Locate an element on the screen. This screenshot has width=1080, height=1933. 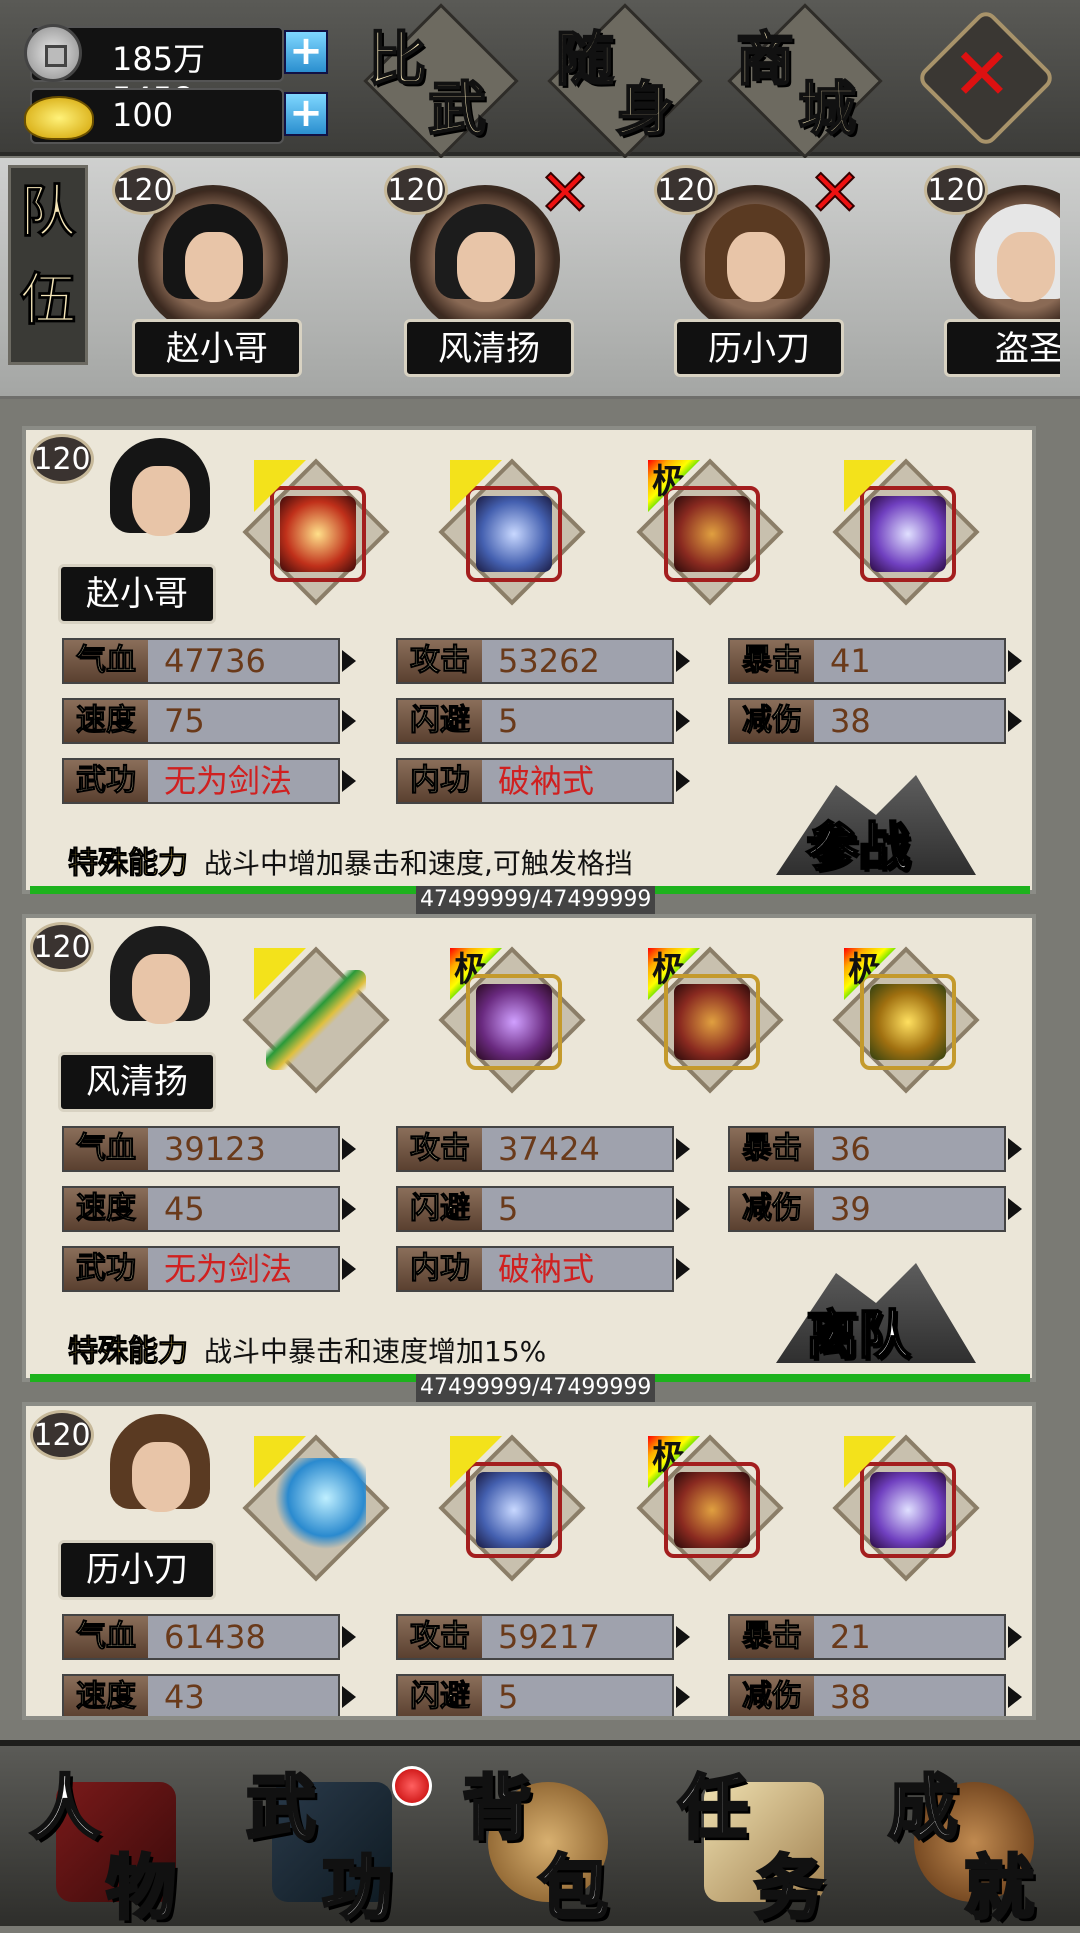
nav-quests: 任务 is located at coordinates (764, 1841).